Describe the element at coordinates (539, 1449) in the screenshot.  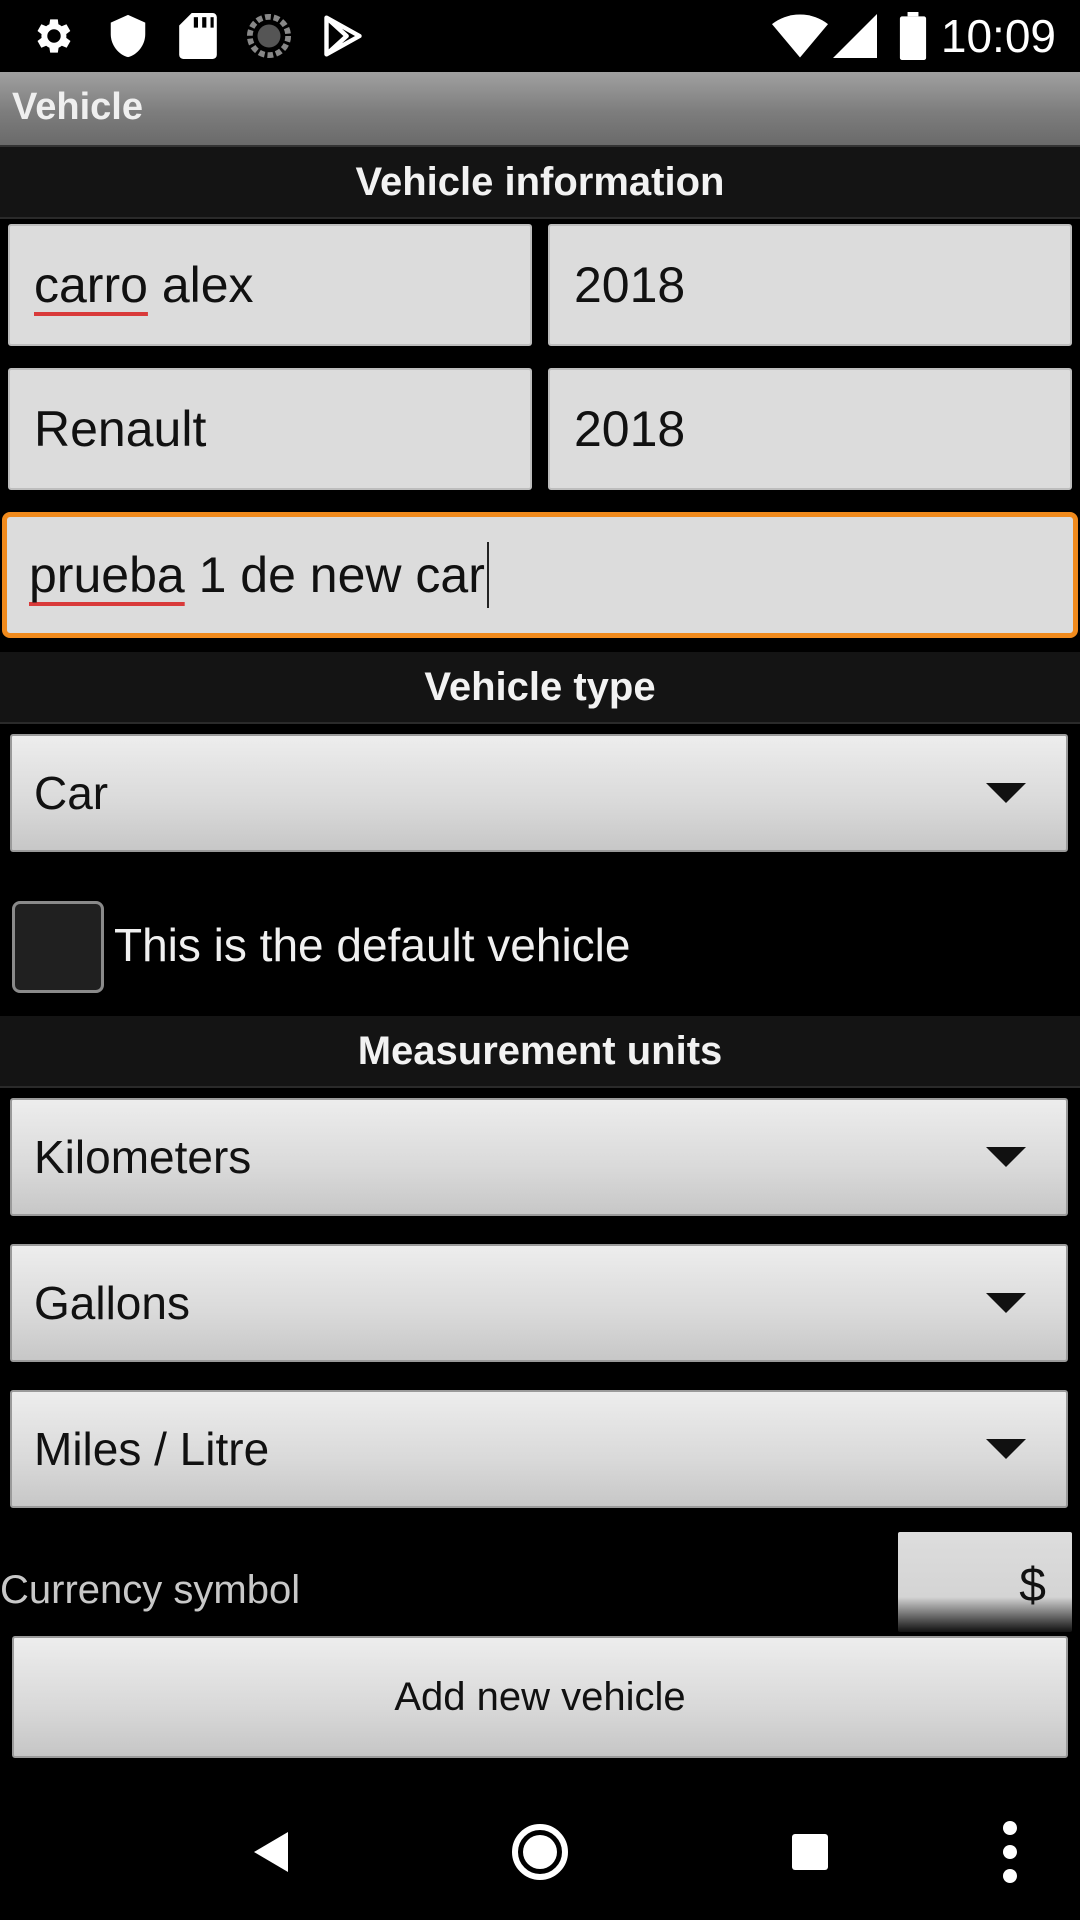
I see `consumption-unit-dropdown: Miles / Litre` at that location.